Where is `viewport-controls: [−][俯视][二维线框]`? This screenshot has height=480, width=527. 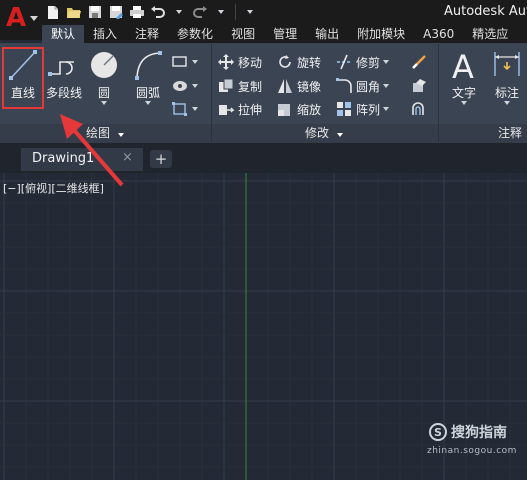 viewport-controls: [−][俯视][二维线框] is located at coordinates (53, 188).